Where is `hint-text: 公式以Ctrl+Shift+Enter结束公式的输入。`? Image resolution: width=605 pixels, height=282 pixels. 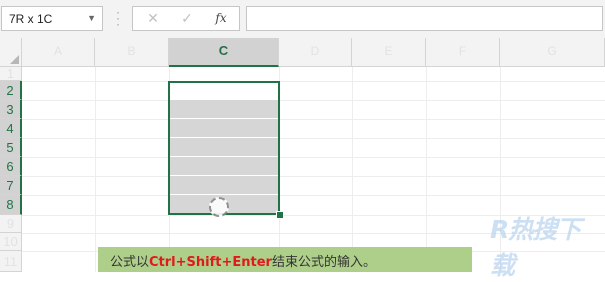
hint-text: 公式以Ctrl+Shift+Enter结束公式的输入。 is located at coordinates (243, 260).